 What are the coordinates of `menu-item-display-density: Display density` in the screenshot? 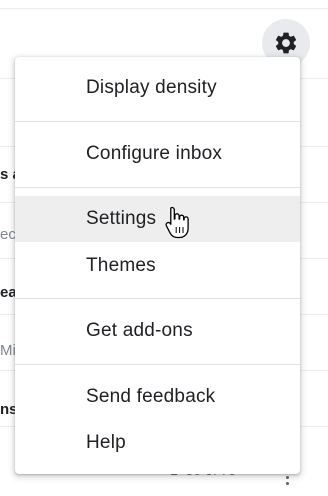 It's located at (157, 88).